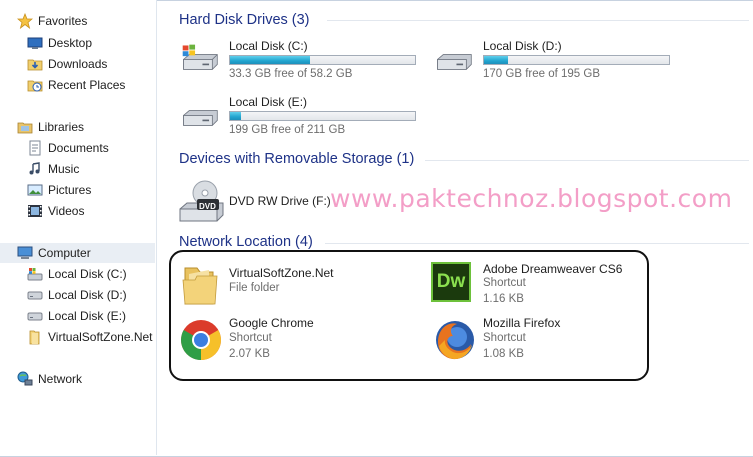 The height and width of the screenshot is (457, 753). What do you see at coordinates (60, 379) in the screenshot?
I see `nav-network-label: Network` at bounding box center [60, 379].